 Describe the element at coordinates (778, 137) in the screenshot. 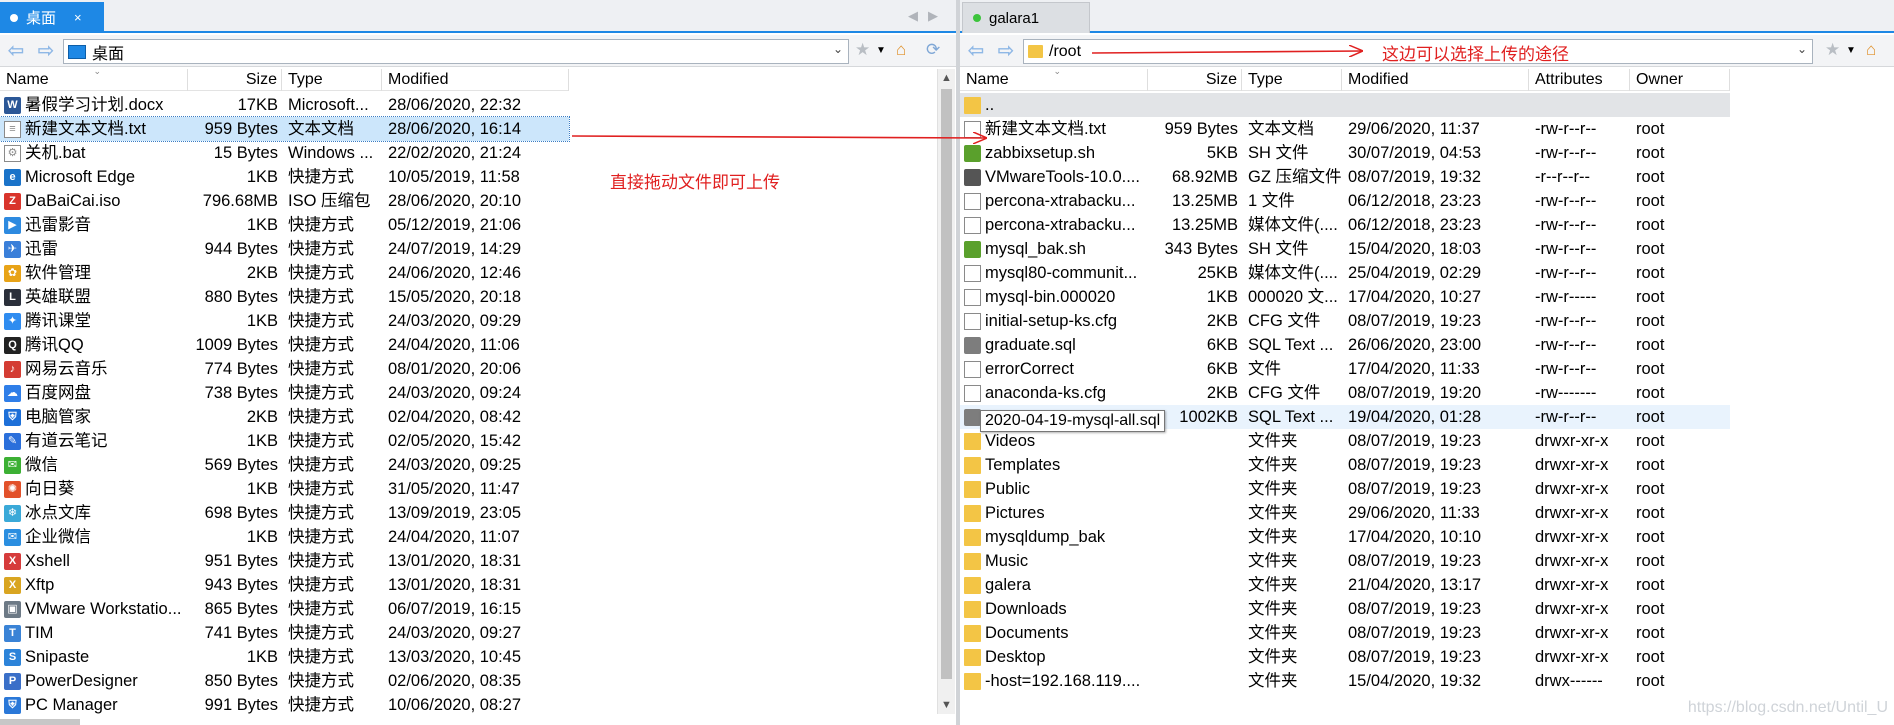

I see `drag-arrow` at that location.